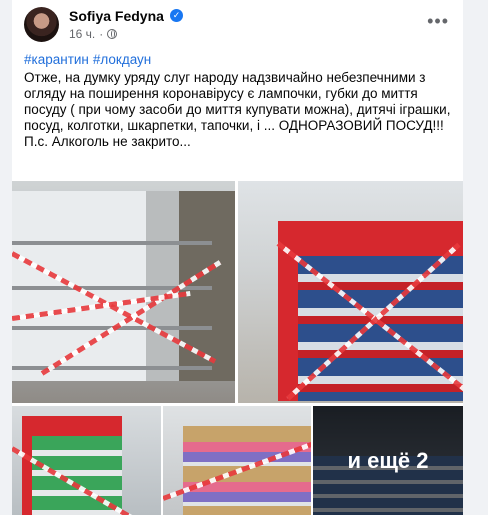 This screenshot has width=488, height=515. Describe the element at coordinates (116, 16) in the screenshot. I see `author-name: Sofiya Fedyna` at that location.